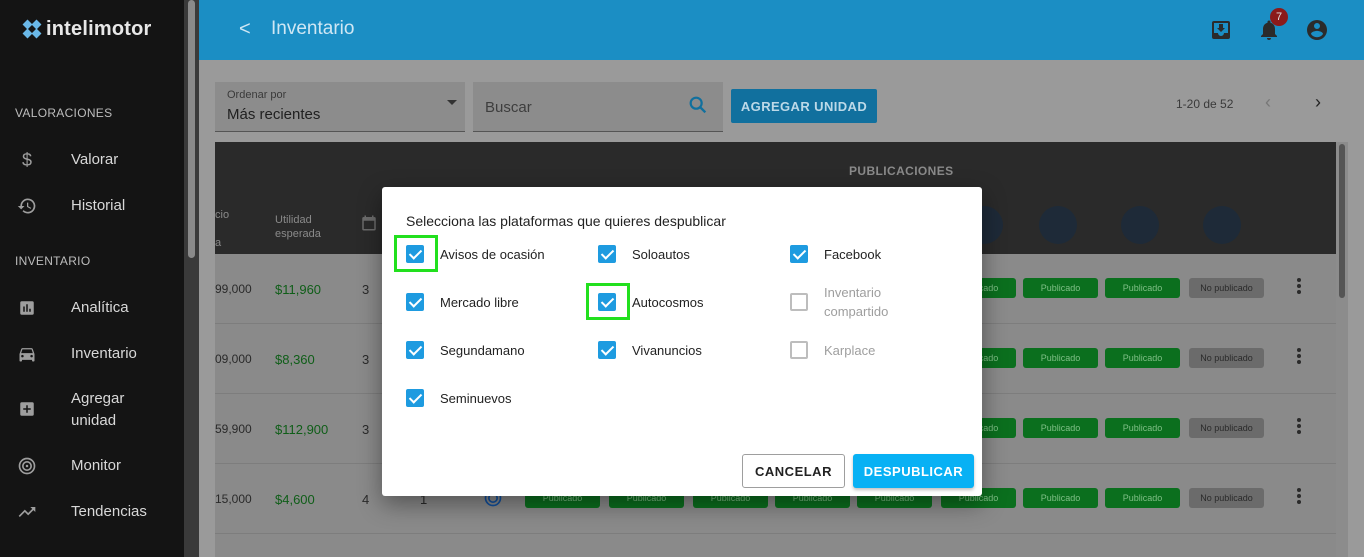 The image size is (1364, 557). Describe the element at coordinates (98, 205) in the screenshot. I see `sidebar-item-label: Historial` at that location.